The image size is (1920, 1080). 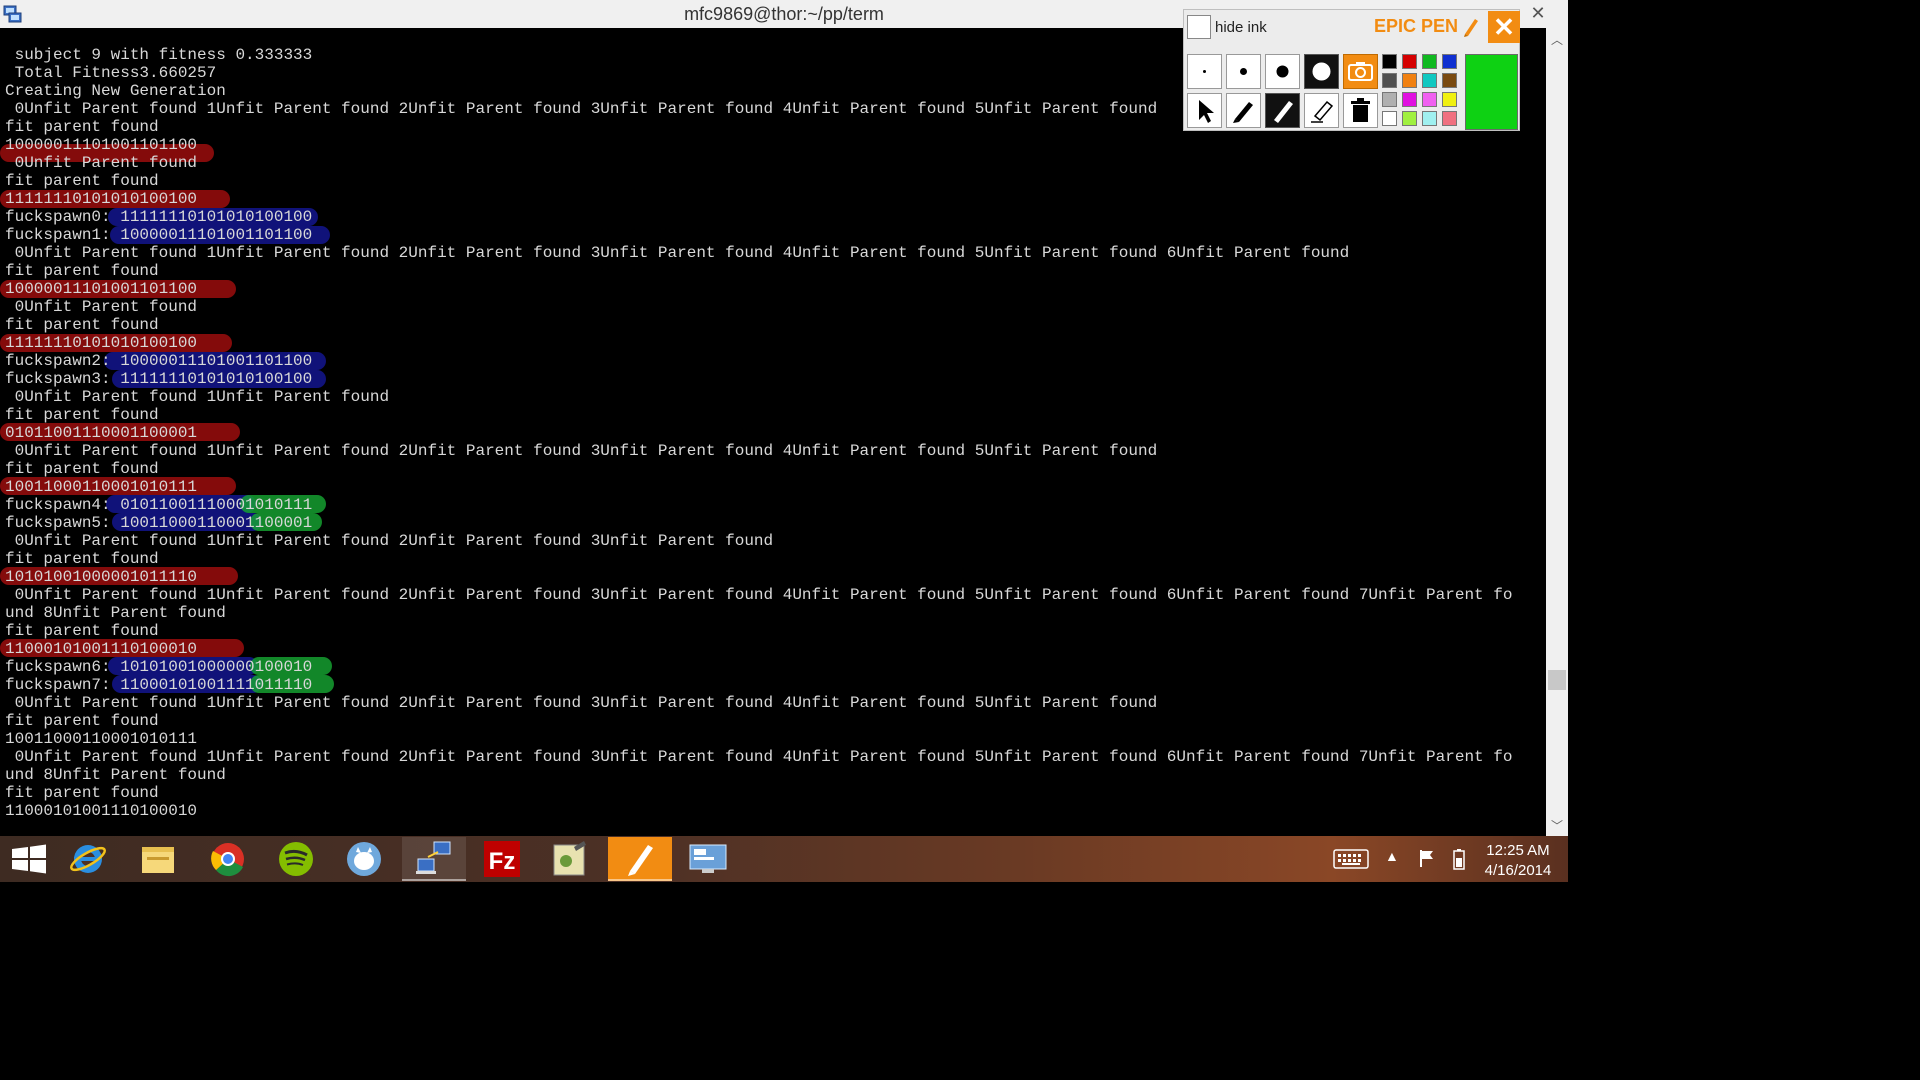 What do you see at coordinates (434, 859) in the screenshot?
I see `taskbar-ssh-client` at bounding box center [434, 859].